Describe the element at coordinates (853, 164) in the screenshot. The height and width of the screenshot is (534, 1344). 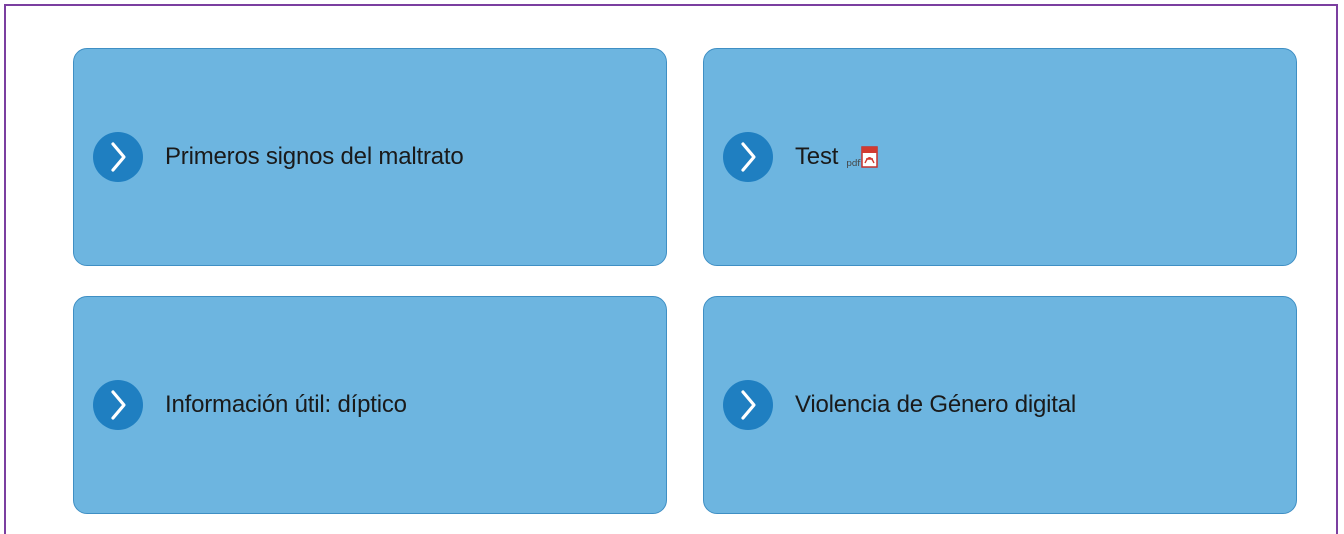
I see `pdf-badge-text: pdf` at that location.